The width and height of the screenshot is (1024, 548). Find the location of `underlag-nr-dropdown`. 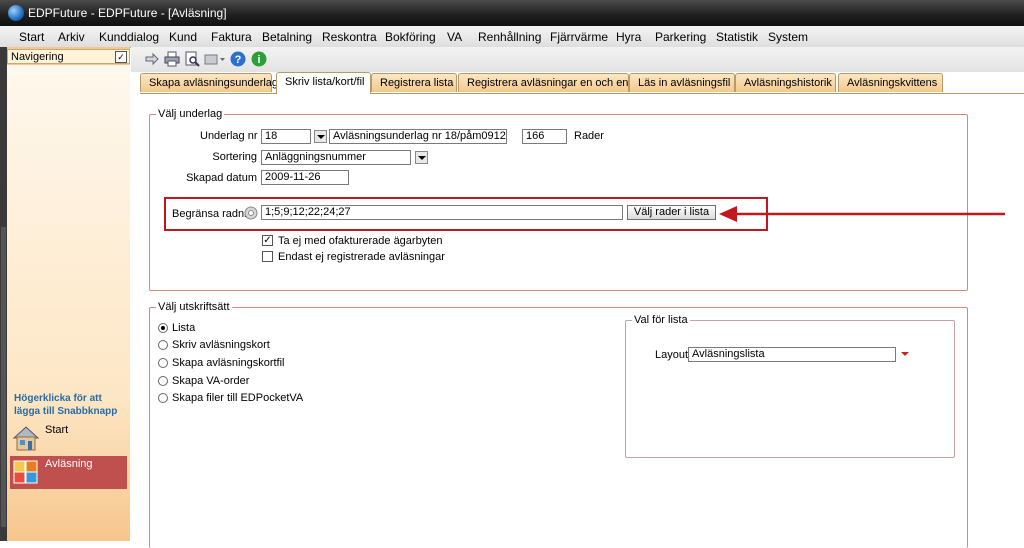

underlag-nr-dropdown is located at coordinates (320, 136).